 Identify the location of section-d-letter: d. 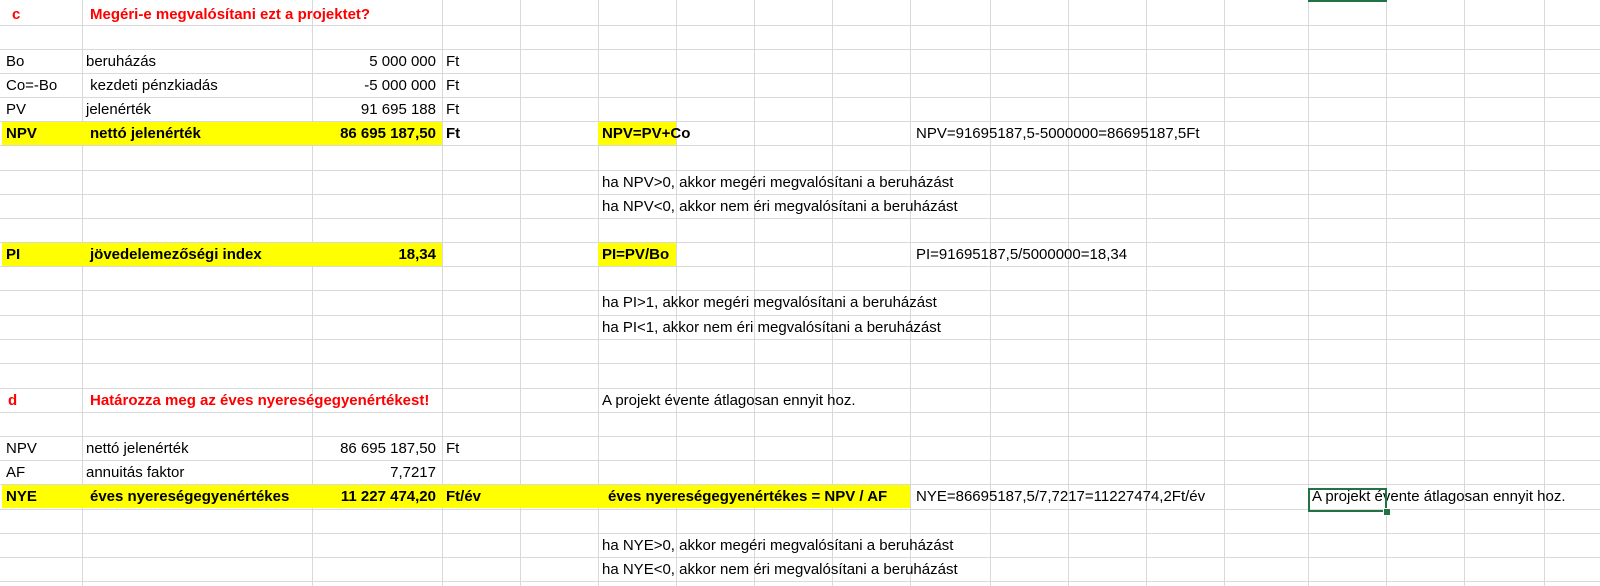
(12, 400).